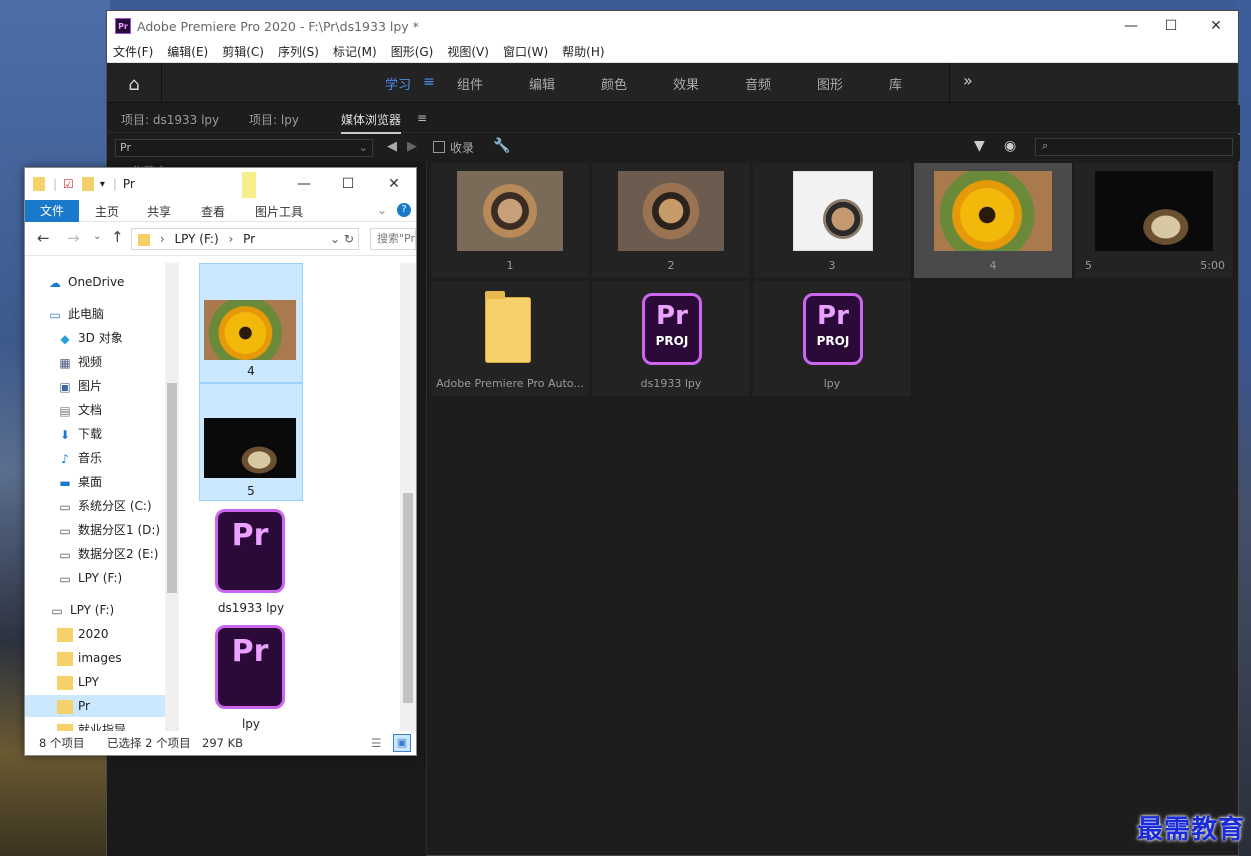 The image size is (1251, 856). Describe the element at coordinates (117, 237) in the screenshot. I see `up-arrow-icon: ↑` at that location.